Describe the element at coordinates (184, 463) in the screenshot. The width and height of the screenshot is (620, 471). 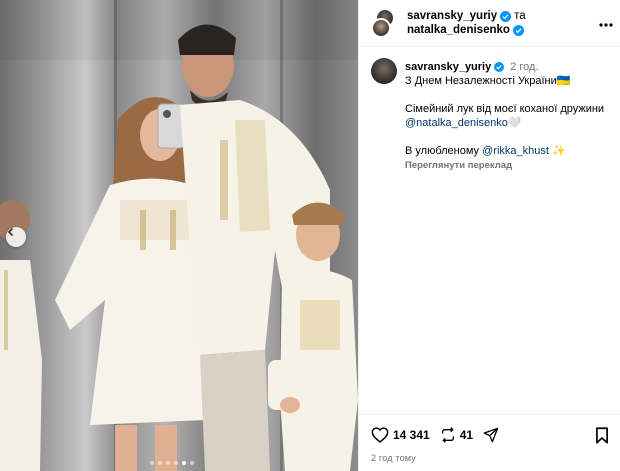
I see `carousel-dot-active` at that location.